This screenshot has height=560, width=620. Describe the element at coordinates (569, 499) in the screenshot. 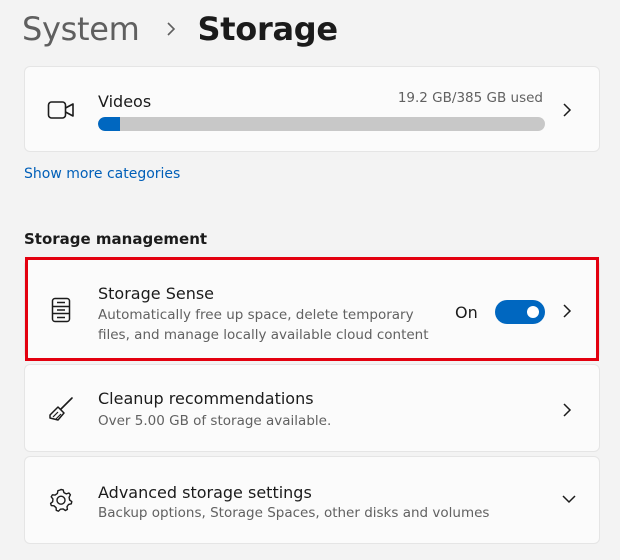

I see `chevron-down-icon` at that location.